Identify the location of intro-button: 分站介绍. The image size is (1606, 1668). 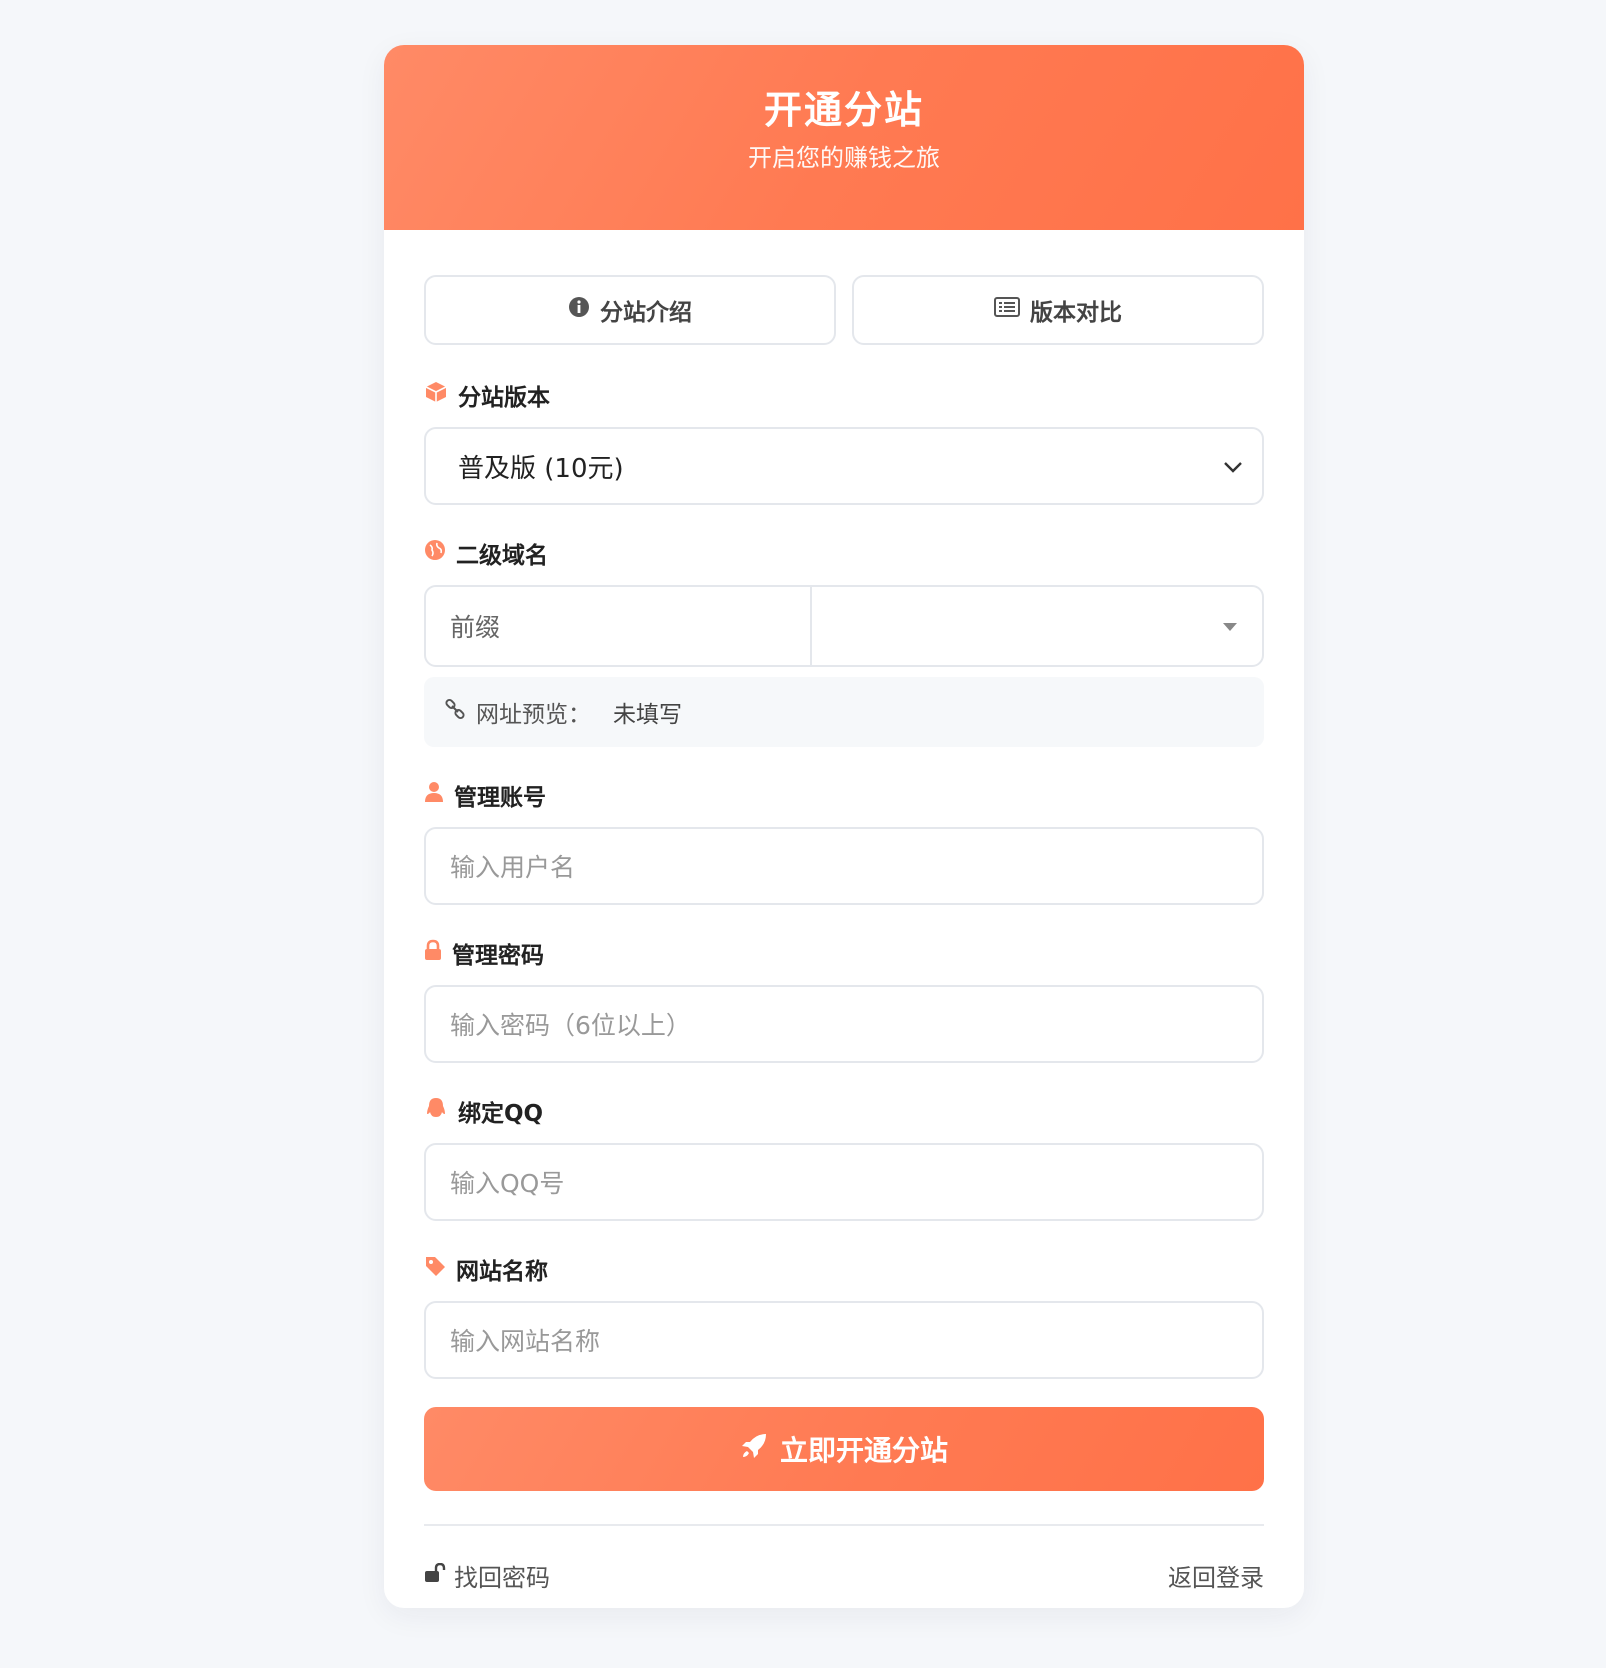
(630, 310).